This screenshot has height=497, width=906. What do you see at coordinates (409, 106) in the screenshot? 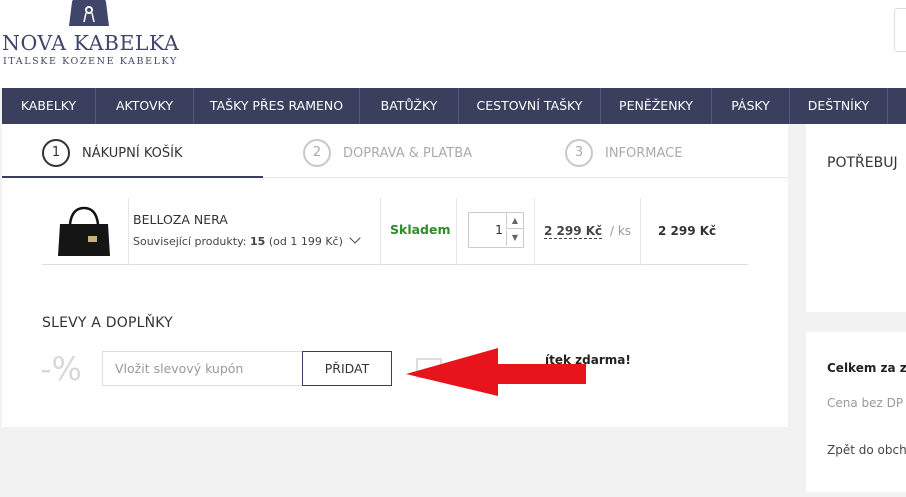
I see `nav-item-batuzky: BATŮŽKY` at bounding box center [409, 106].